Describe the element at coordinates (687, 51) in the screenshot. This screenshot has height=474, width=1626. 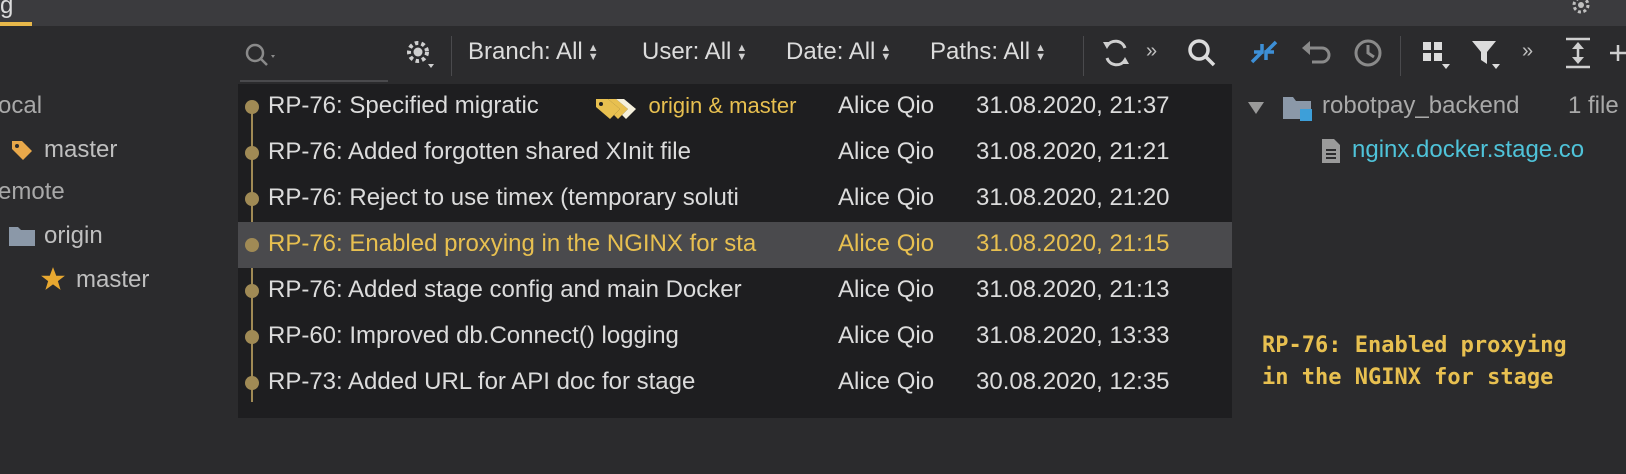
I see `user-filter-label: User: All` at that location.